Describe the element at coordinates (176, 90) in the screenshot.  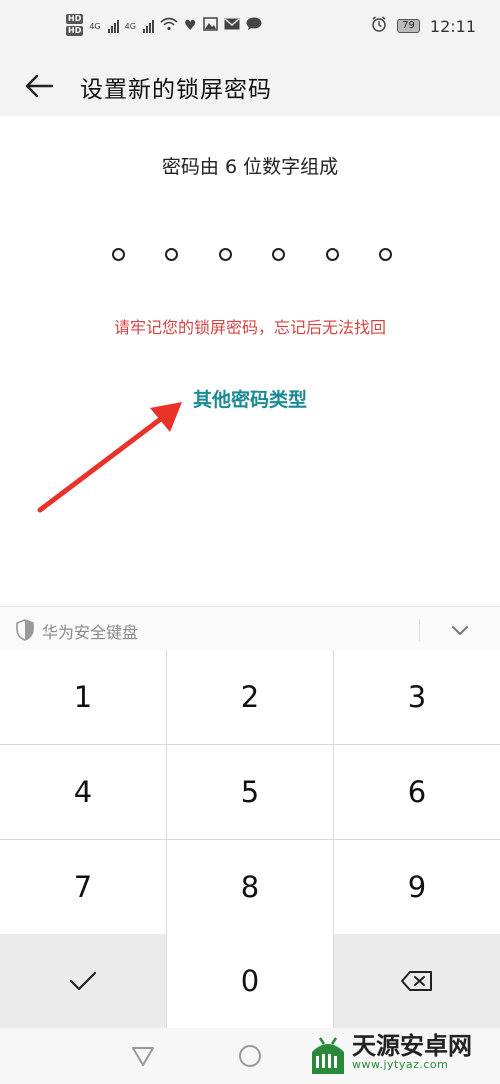
I see `page-title: 设置新的锁屏密码` at that location.